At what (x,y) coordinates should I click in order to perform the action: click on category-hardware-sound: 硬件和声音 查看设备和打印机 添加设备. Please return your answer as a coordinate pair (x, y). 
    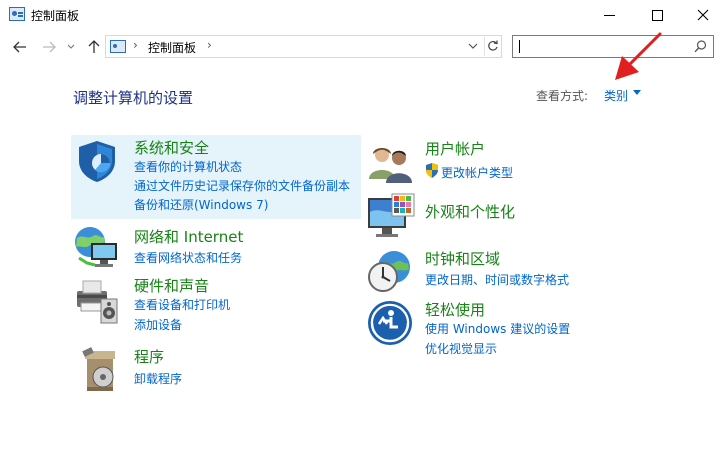
    Looking at the image, I should click on (216, 305).